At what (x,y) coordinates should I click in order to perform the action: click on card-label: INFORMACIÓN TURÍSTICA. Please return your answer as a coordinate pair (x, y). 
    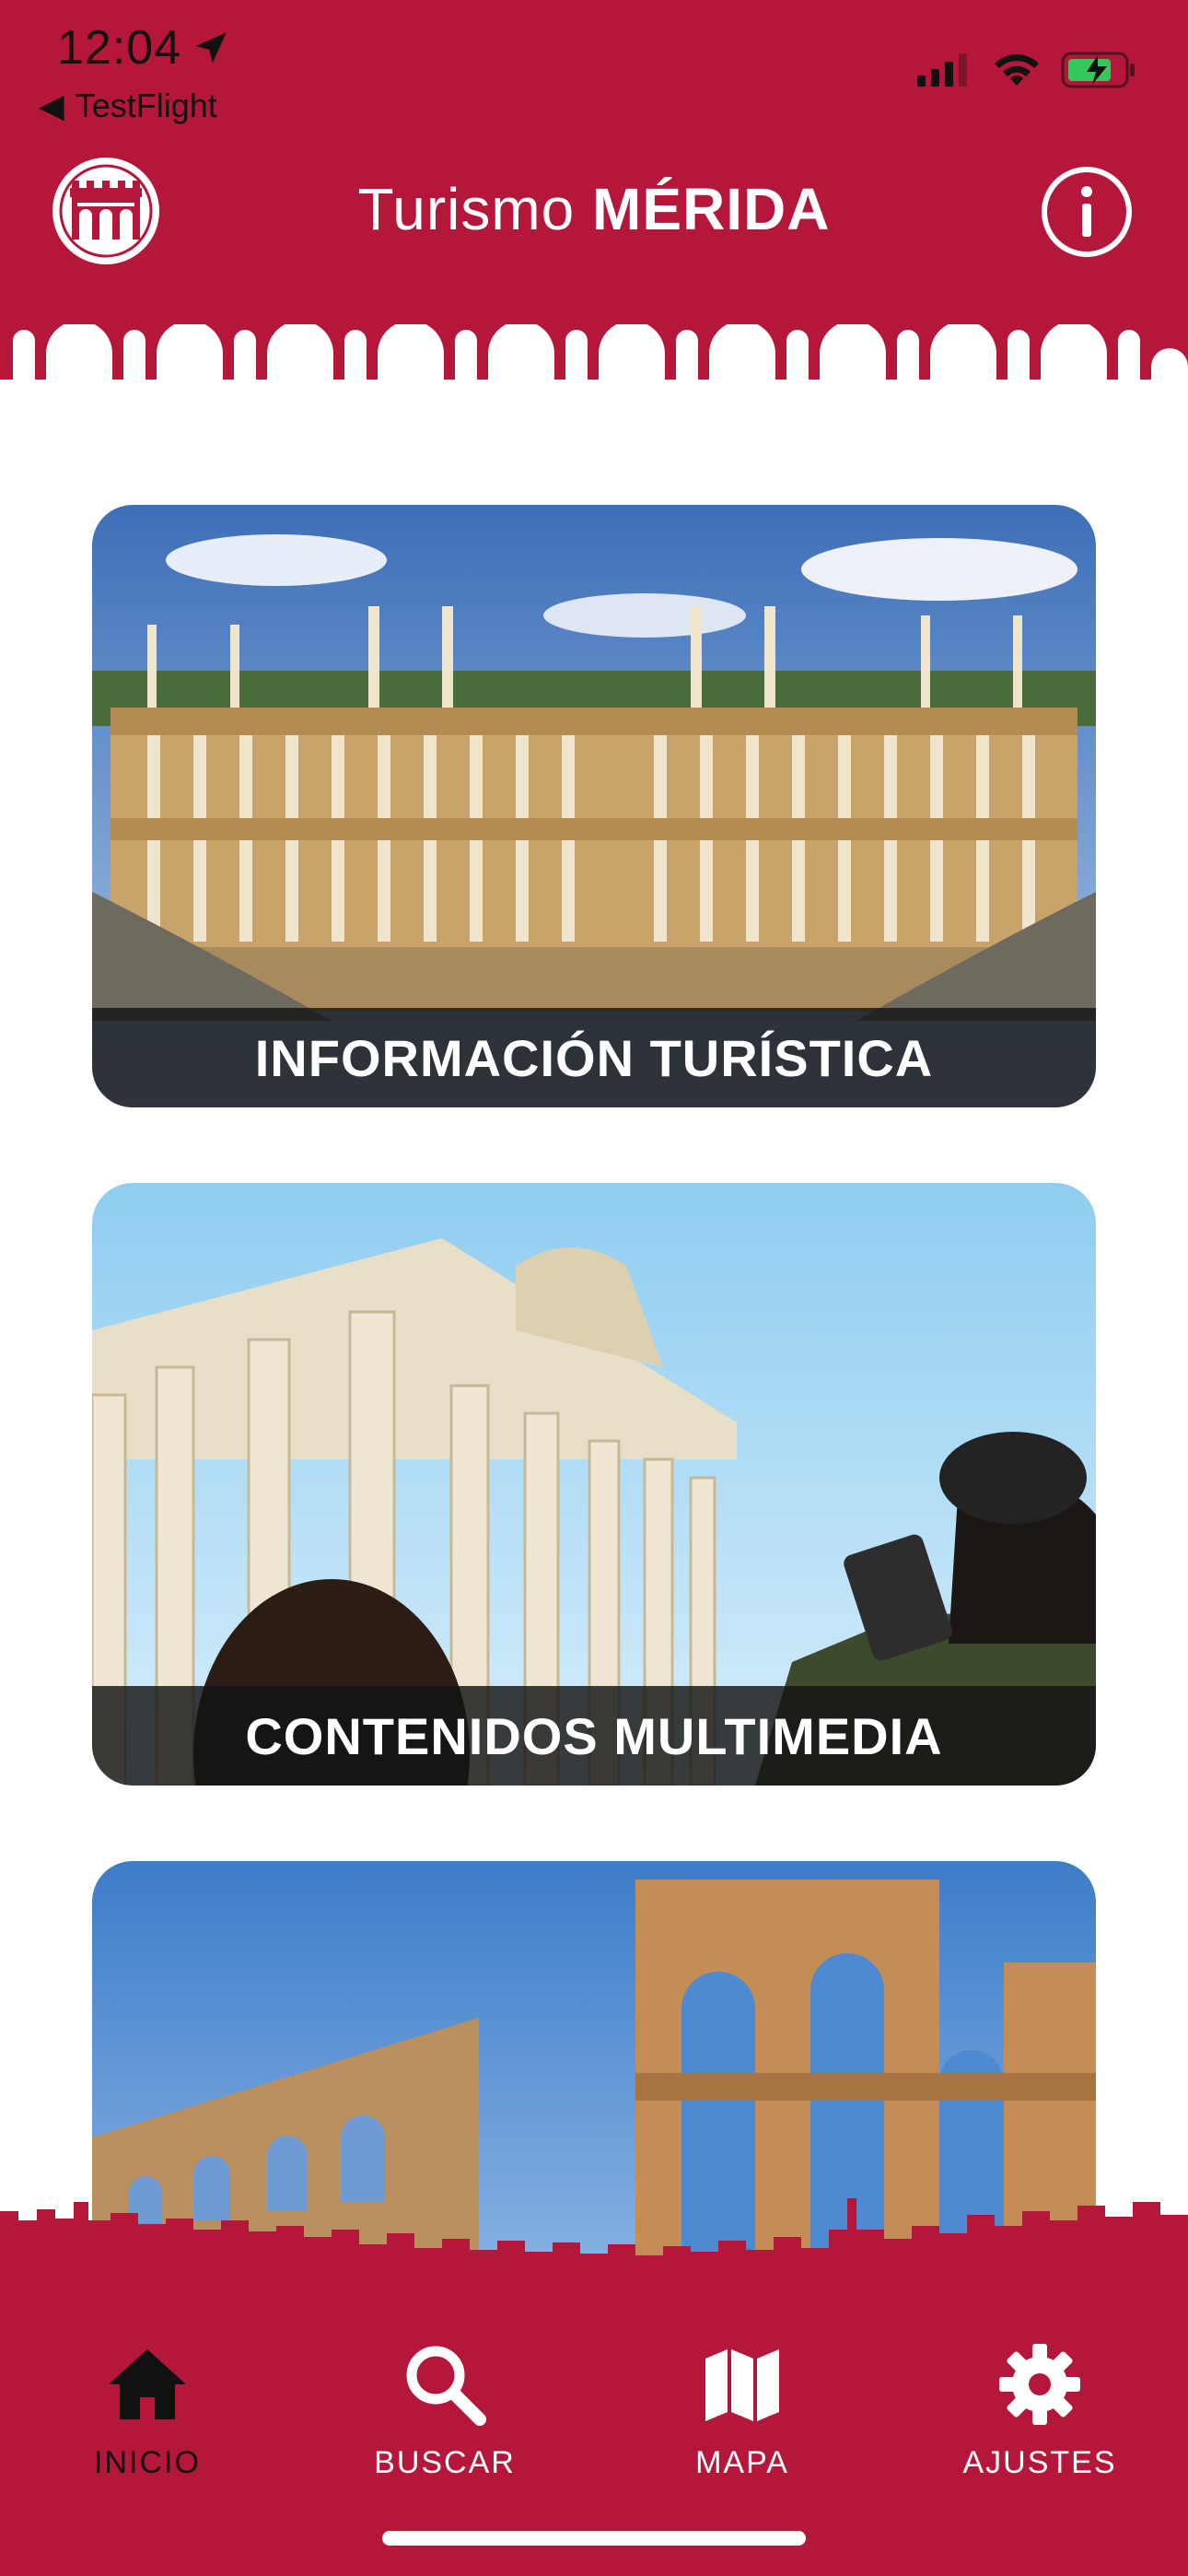
    Looking at the image, I should click on (594, 1057).